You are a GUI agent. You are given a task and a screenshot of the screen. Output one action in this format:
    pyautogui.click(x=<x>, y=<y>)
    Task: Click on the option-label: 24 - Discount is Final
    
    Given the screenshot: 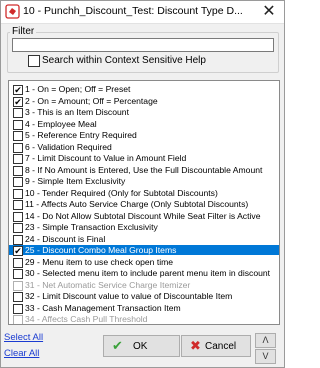 What is the action you would take?
    pyautogui.click(x=65, y=238)
    